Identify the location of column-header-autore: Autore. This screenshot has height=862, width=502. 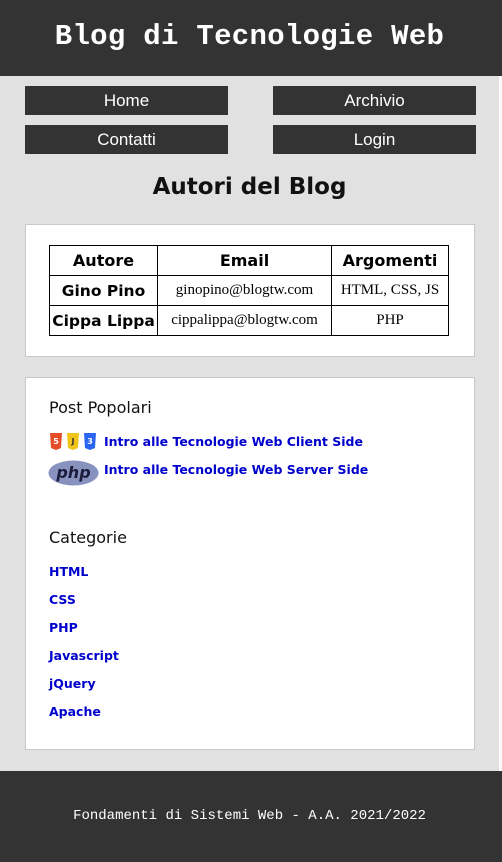
(103, 260).